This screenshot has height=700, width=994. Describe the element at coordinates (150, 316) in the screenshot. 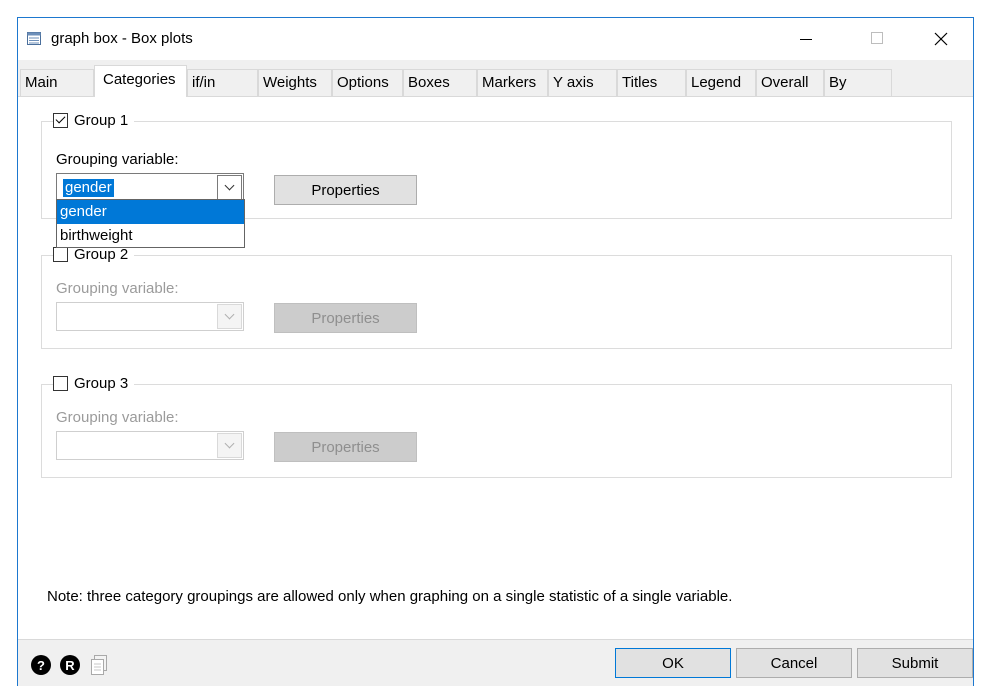

I see `group-2-variable-select` at that location.